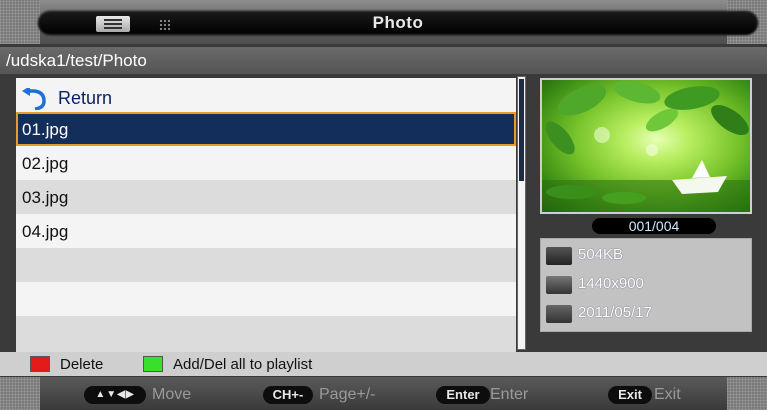 The height and width of the screenshot is (410, 767). What do you see at coordinates (115, 395) in the screenshot?
I see `arrow-keys-icon: ▲▼◀▶` at bounding box center [115, 395].